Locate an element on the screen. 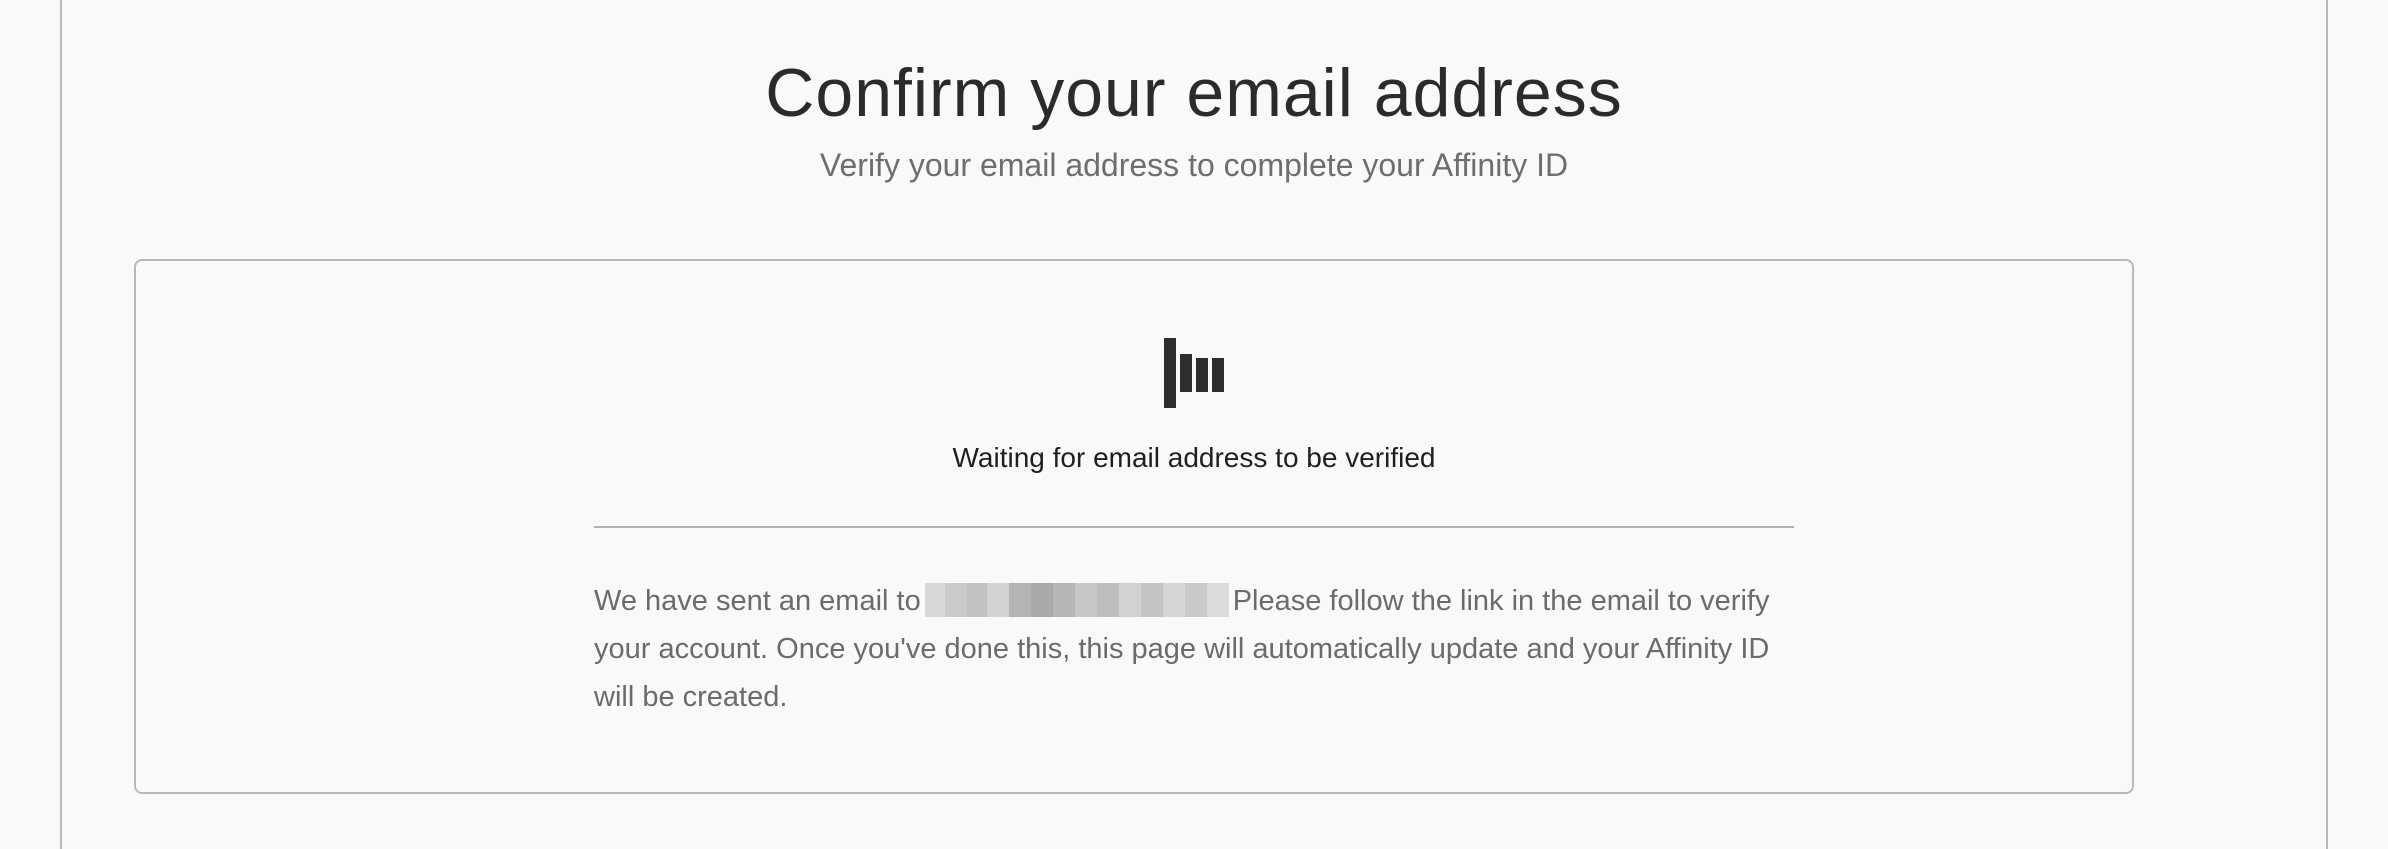 Image resolution: width=2388 pixels, height=849 pixels. message-before-email: We have sent an email to is located at coordinates (757, 601).